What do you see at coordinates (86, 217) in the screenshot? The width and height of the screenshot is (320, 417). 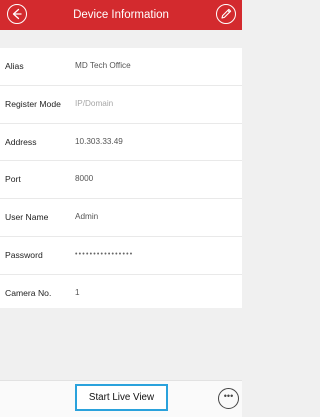 I see `user-name-field: Admin` at bounding box center [86, 217].